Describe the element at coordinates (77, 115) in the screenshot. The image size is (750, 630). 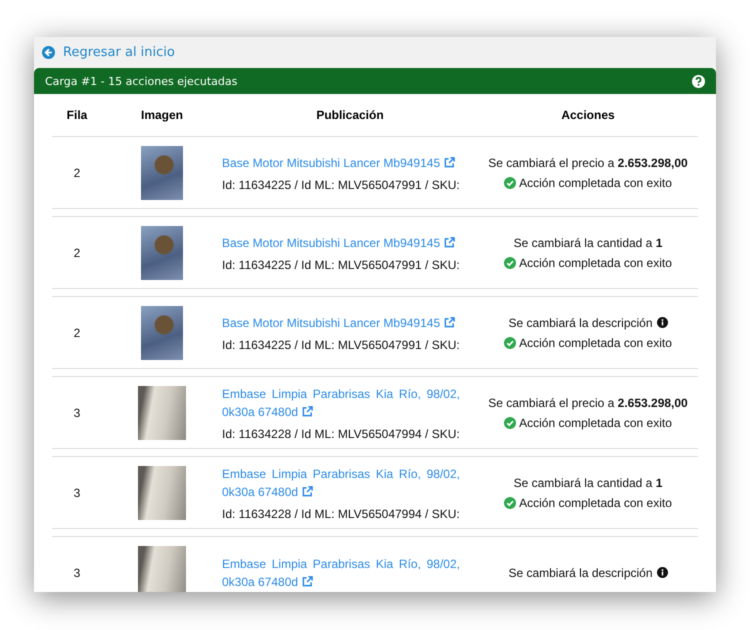
I see `column-header: Fila` at that location.